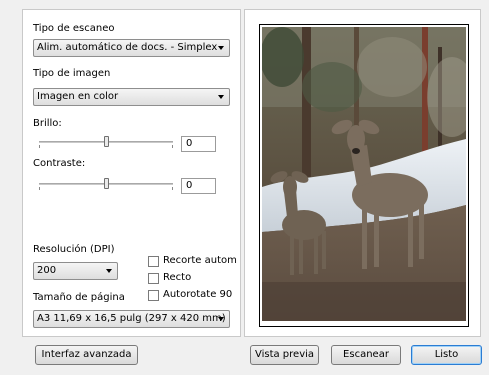  I want to click on resolution-value: 200, so click(47, 270).